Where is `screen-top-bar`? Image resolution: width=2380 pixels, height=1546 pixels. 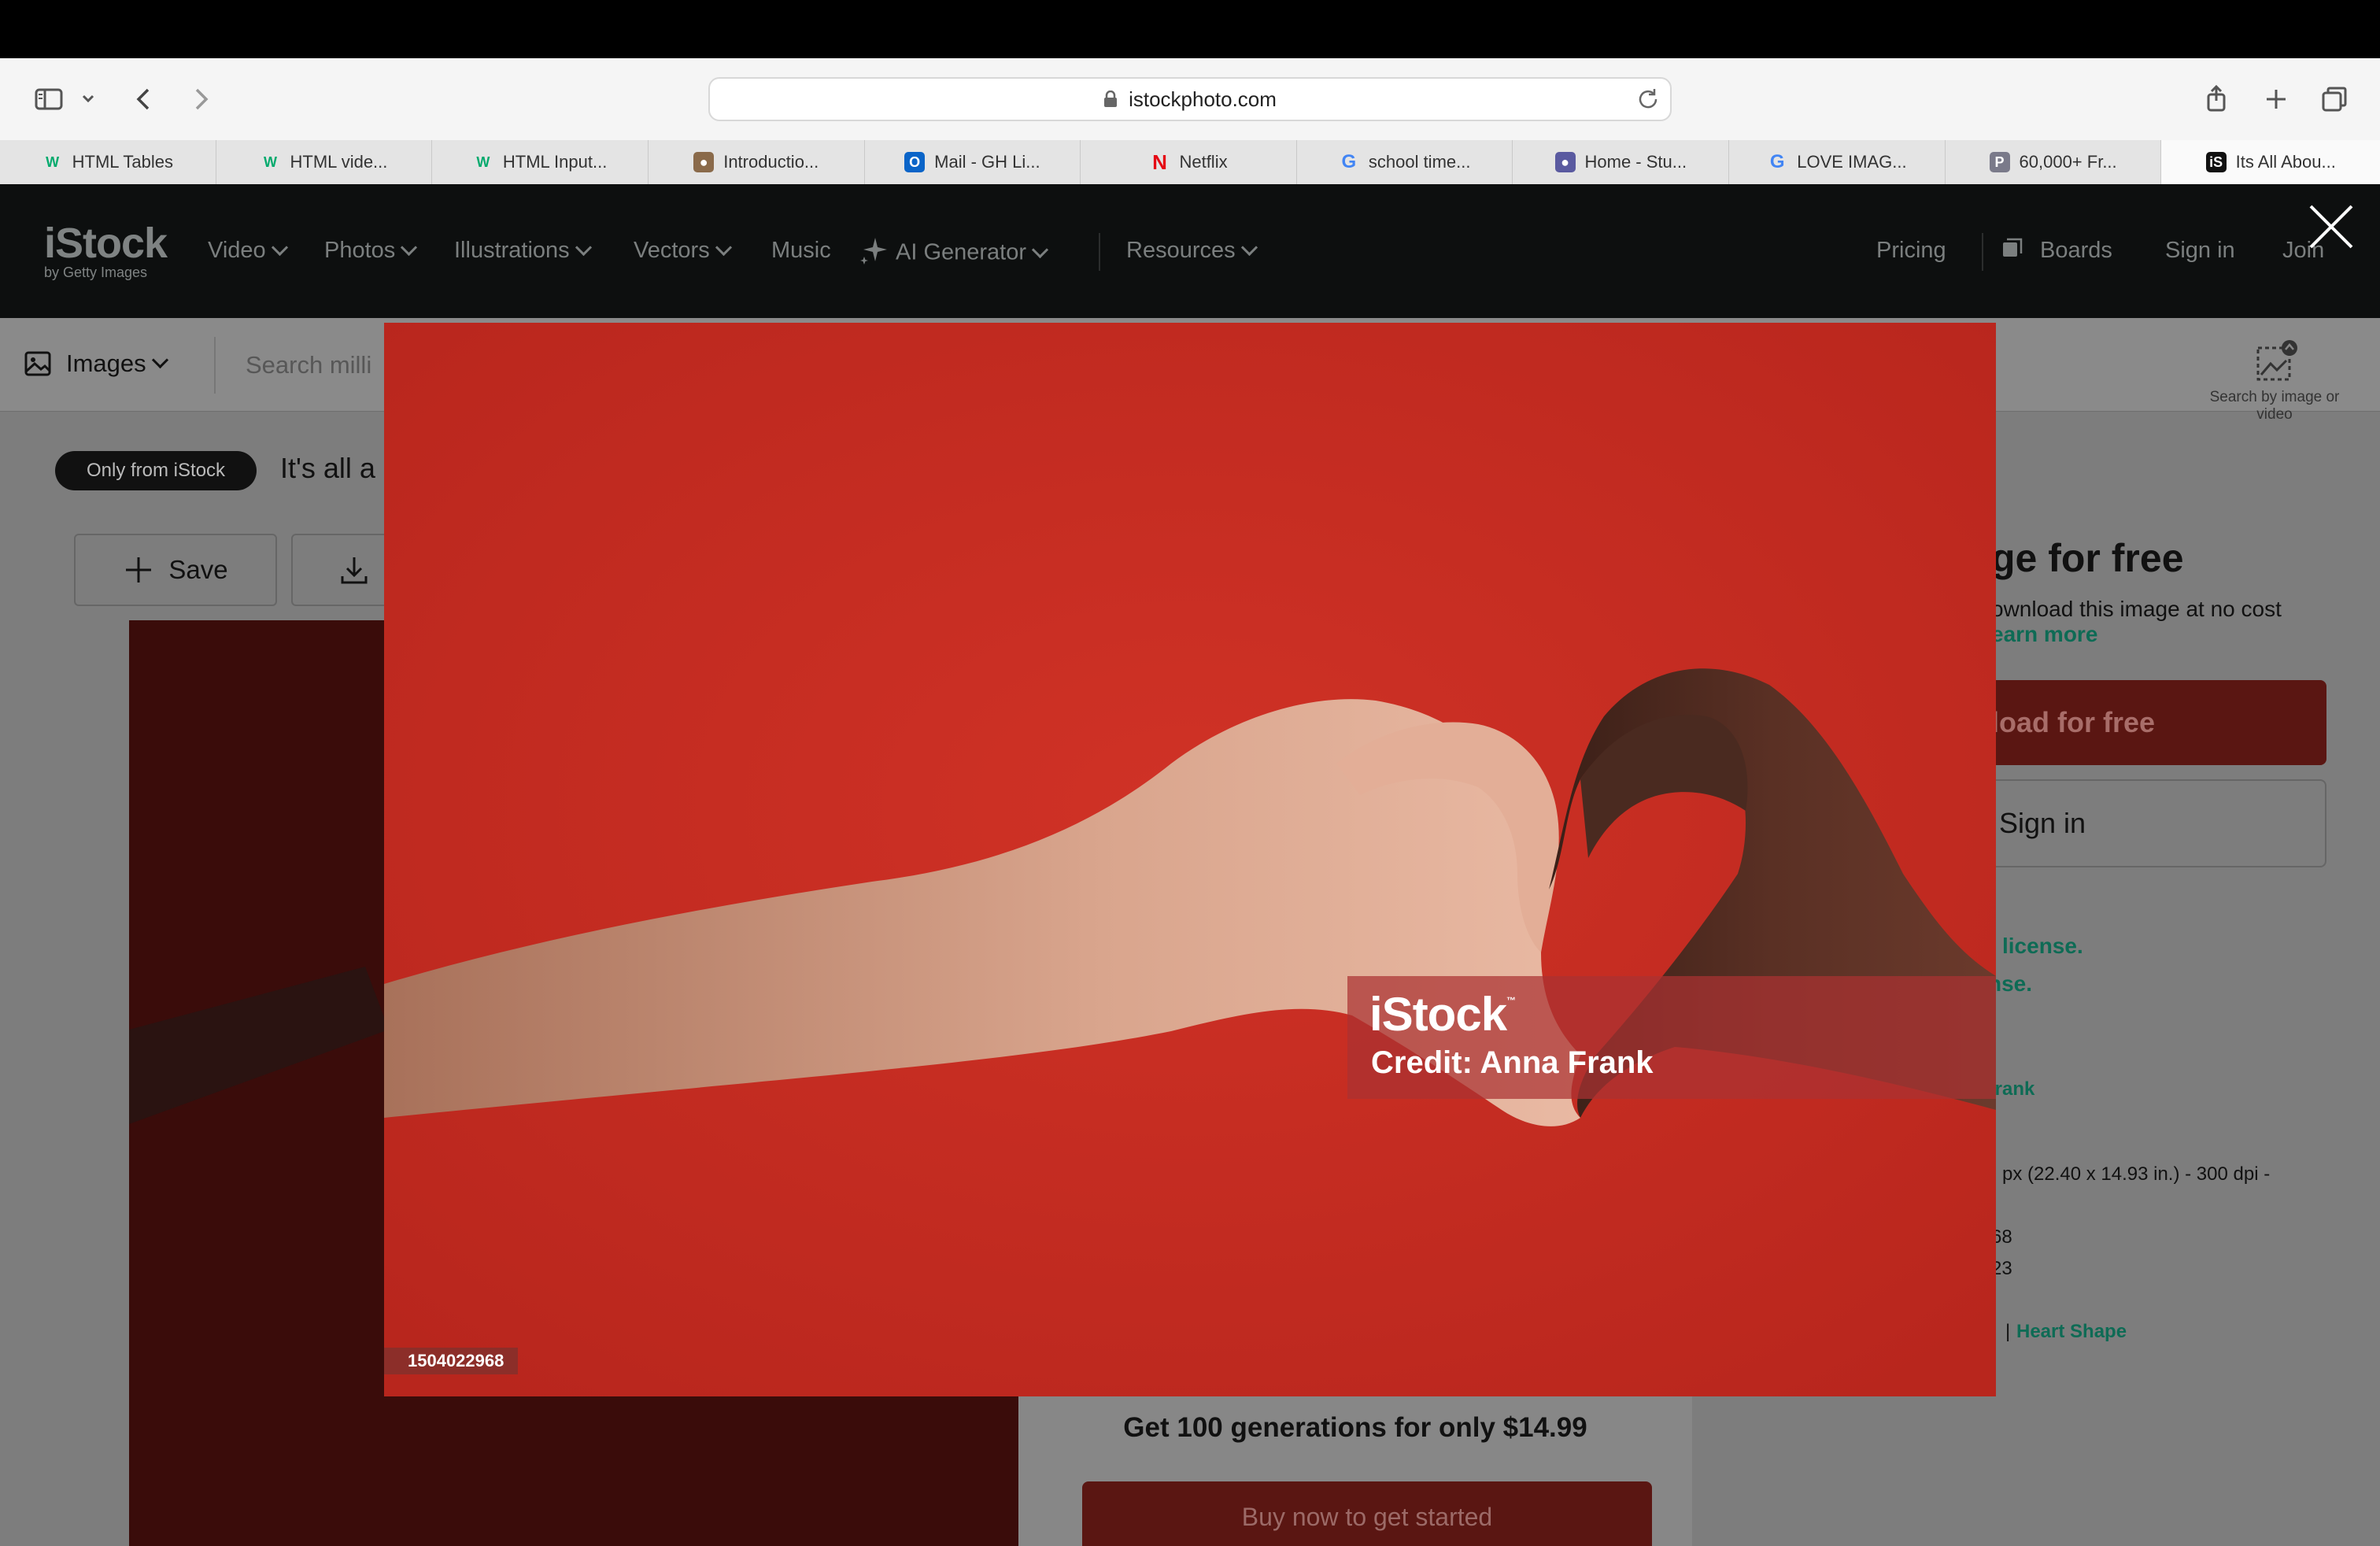
screen-top-bar is located at coordinates (1190, 29).